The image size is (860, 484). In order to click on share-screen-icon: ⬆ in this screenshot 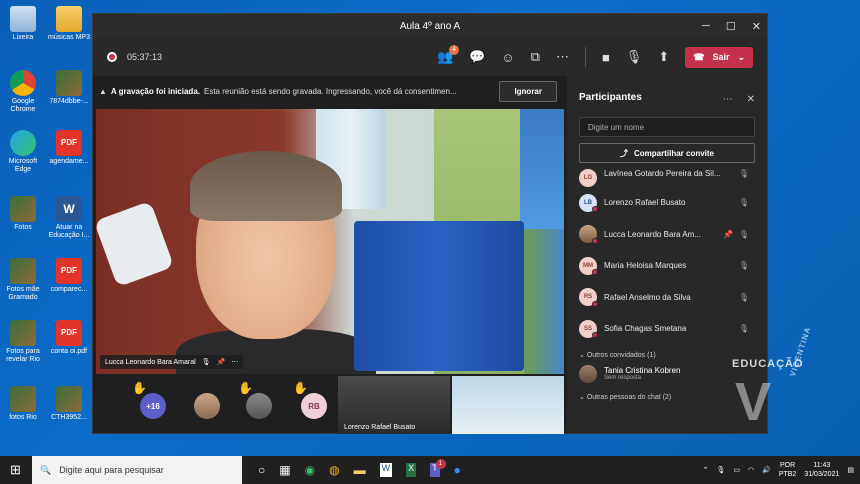, I will do `click(663, 57)`.